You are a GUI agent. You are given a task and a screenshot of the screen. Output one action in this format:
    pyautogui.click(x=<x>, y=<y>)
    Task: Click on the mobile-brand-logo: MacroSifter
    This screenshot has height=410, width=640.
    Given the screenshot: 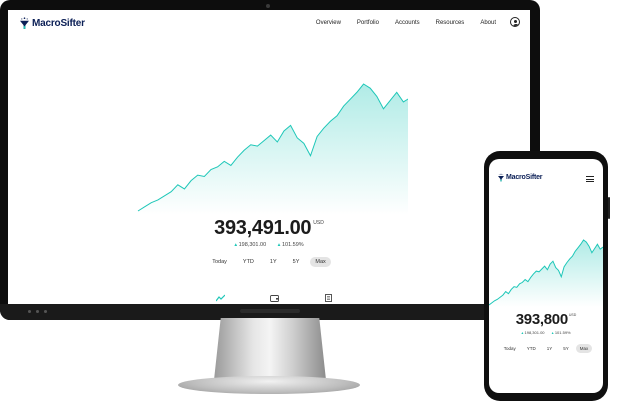 What is the action you would take?
    pyautogui.click(x=520, y=177)
    